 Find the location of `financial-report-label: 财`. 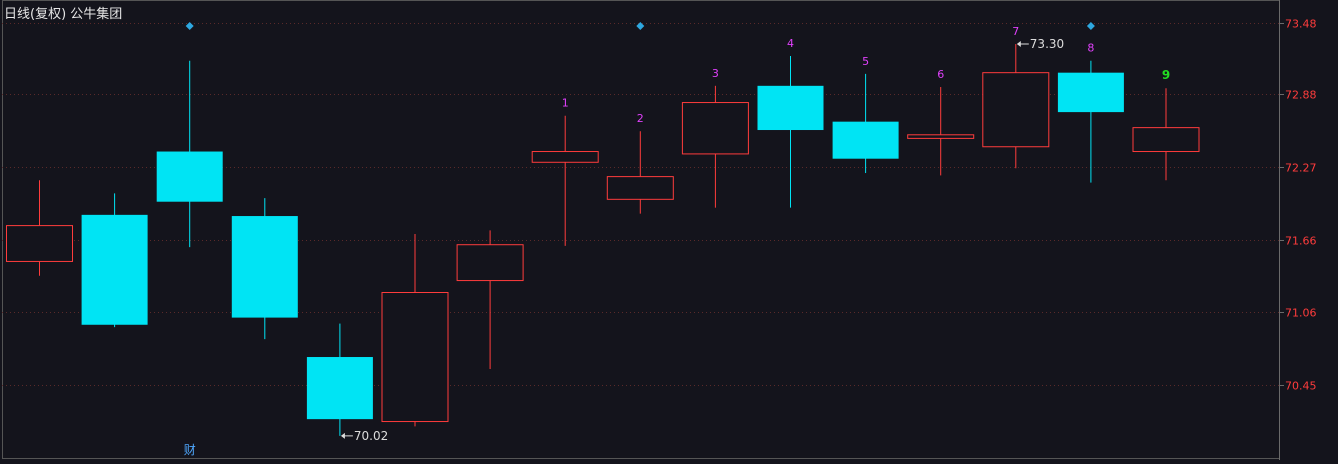

financial-report-label: 财 is located at coordinates (190, 450).